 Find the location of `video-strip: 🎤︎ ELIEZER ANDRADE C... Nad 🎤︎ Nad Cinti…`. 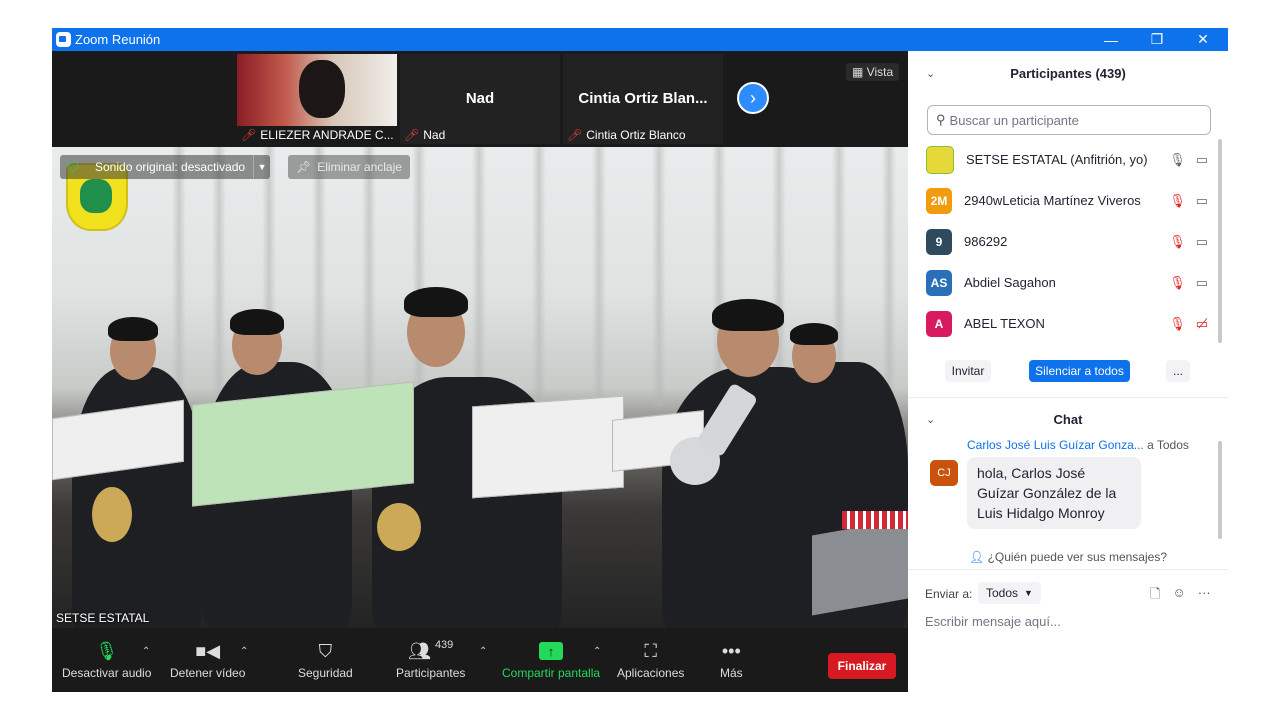

video-strip: 🎤︎ ELIEZER ANDRADE C... Nad 🎤︎ Nad Cinti… is located at coordinates (480, 99).